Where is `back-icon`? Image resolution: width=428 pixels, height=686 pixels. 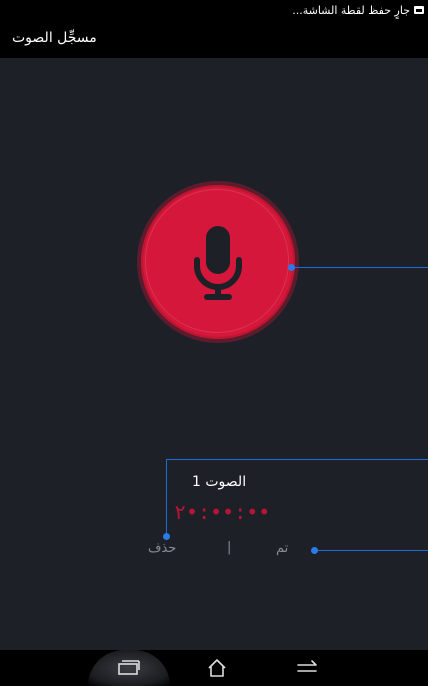 back-icon is located at coordinates (308, 668).